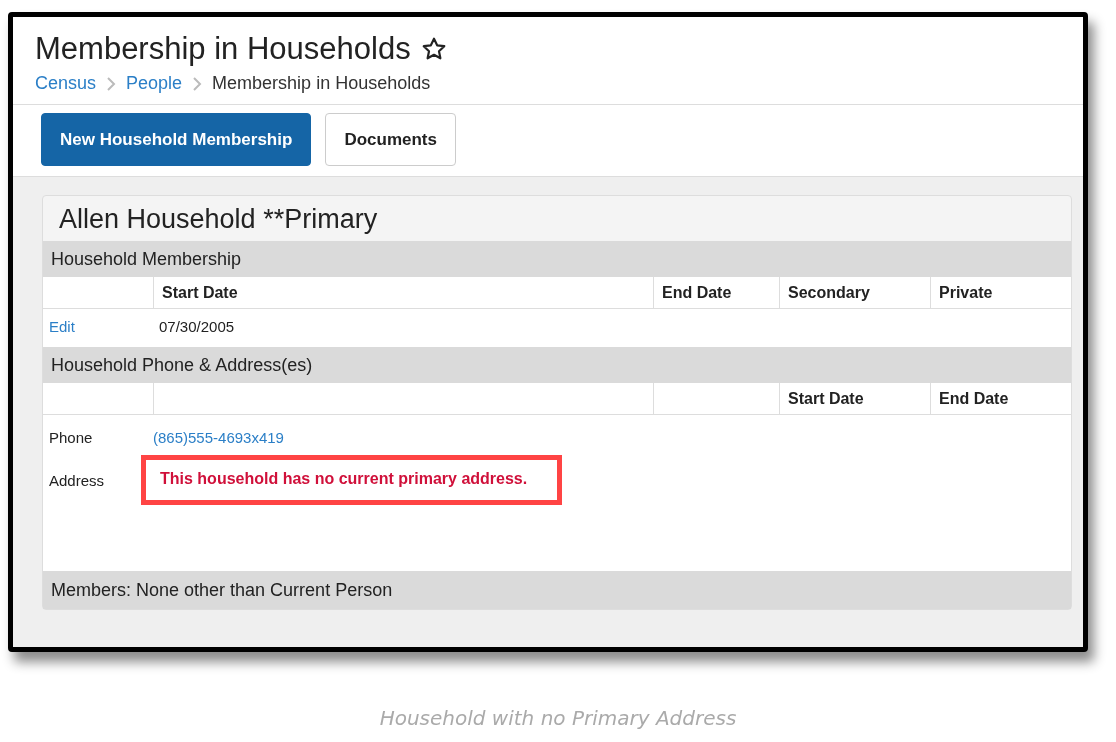 This screenshot has height=742, width=1116. Describe the element at coordinates (1000, 293) in the screenshot. I see `column-header: Private` at that location.